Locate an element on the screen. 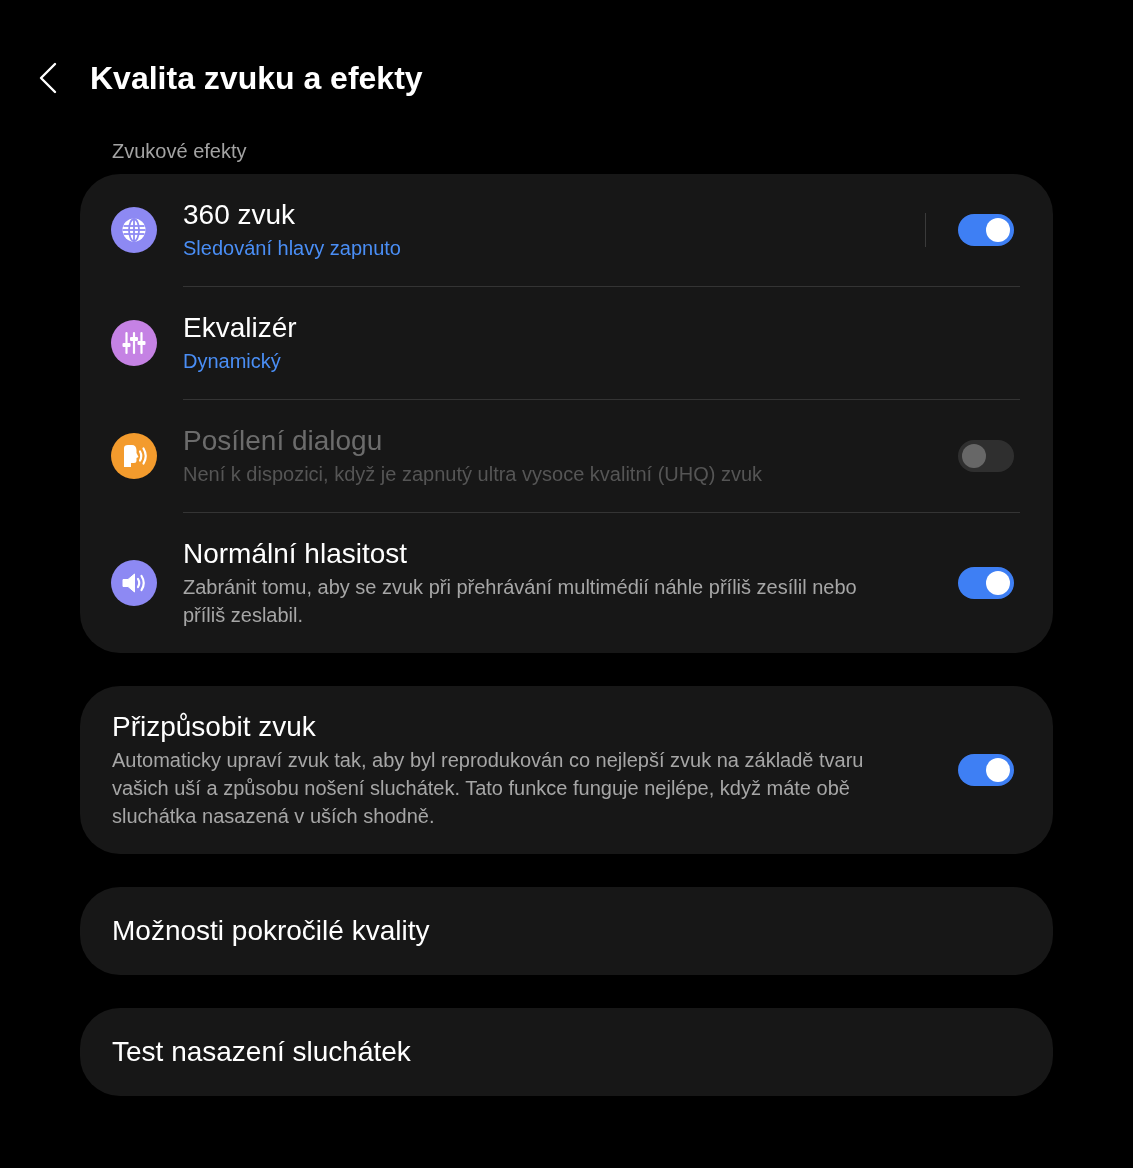  setting-description: Automaticky upraví zvuk tak, aby byl reprodukován co nejlepší zvuk na základě tvaru vašich uší a způsobu nošení sluchátek. Tato funkce funguje nejlépe, když máte obě sluchátka nasazená v uších shodně. is located at coordinates (488, 788).